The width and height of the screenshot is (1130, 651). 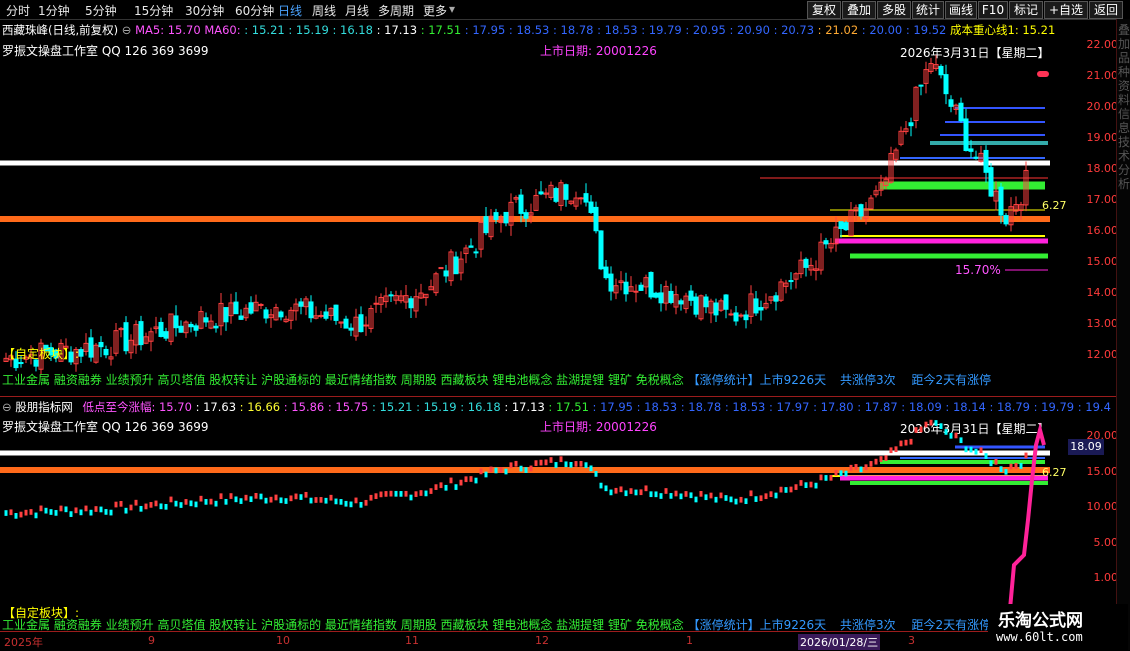 I want to click on sub-limit-stats: 【涨停统计】上市9226天, so click(x=757, y=625).